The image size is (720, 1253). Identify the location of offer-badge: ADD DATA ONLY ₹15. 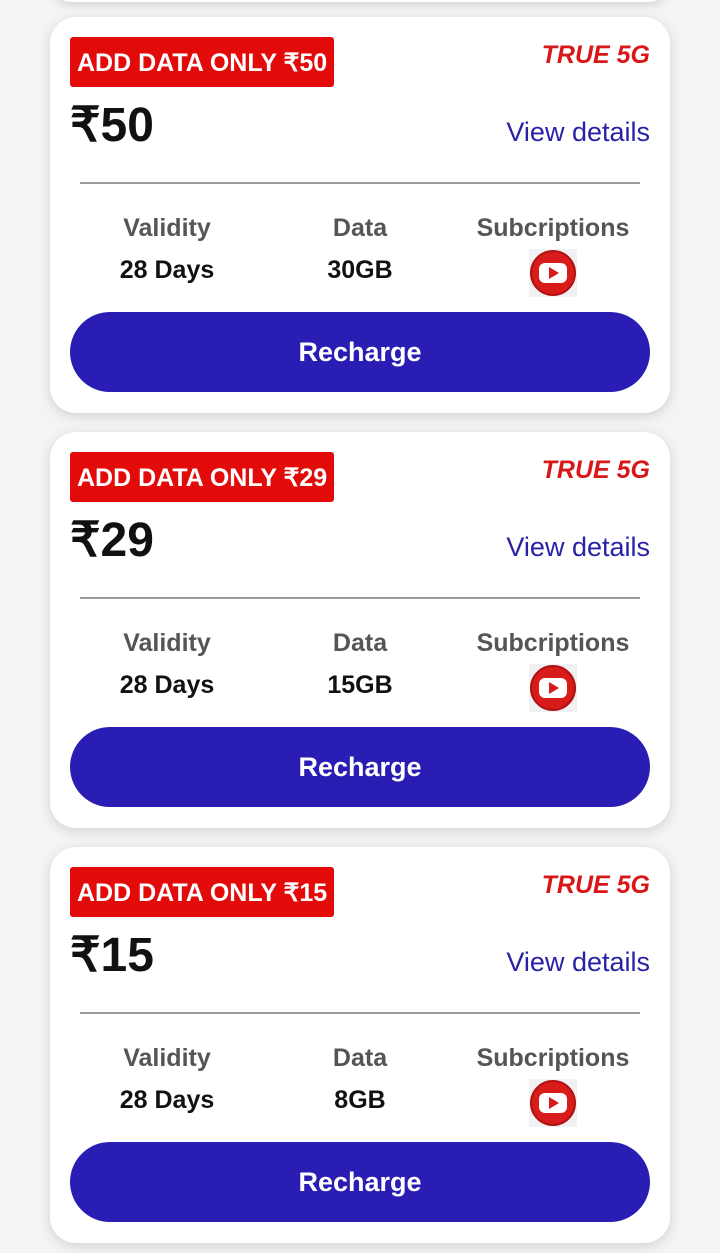
(202, 892).